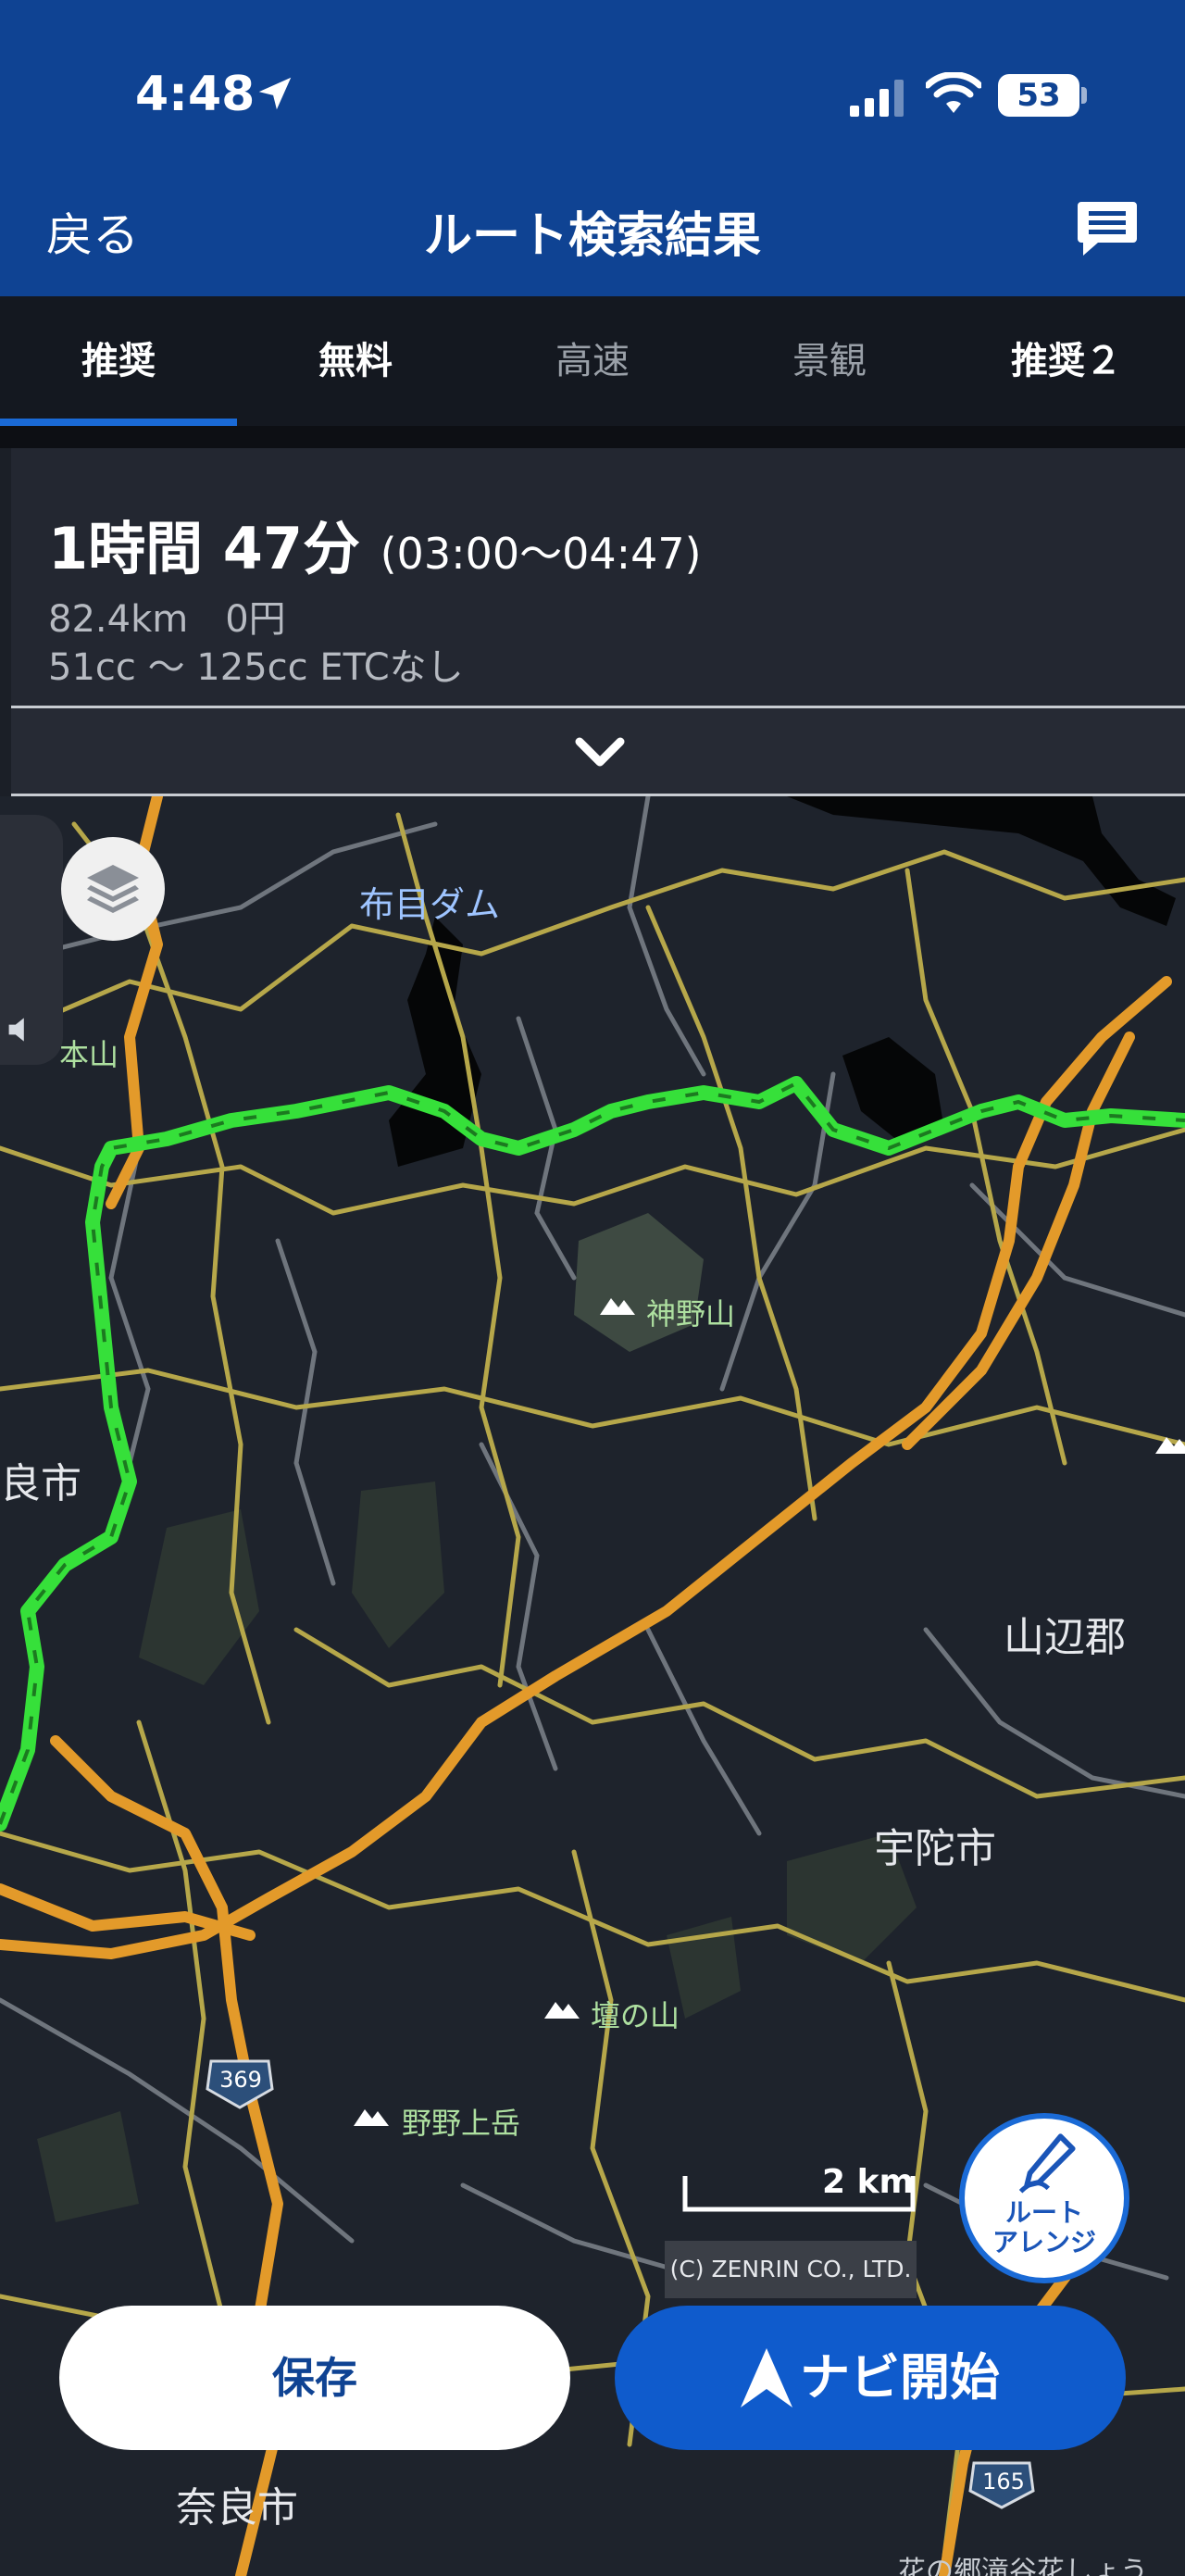  I want to click on tab-scenic: 景観, so click(829, 361).